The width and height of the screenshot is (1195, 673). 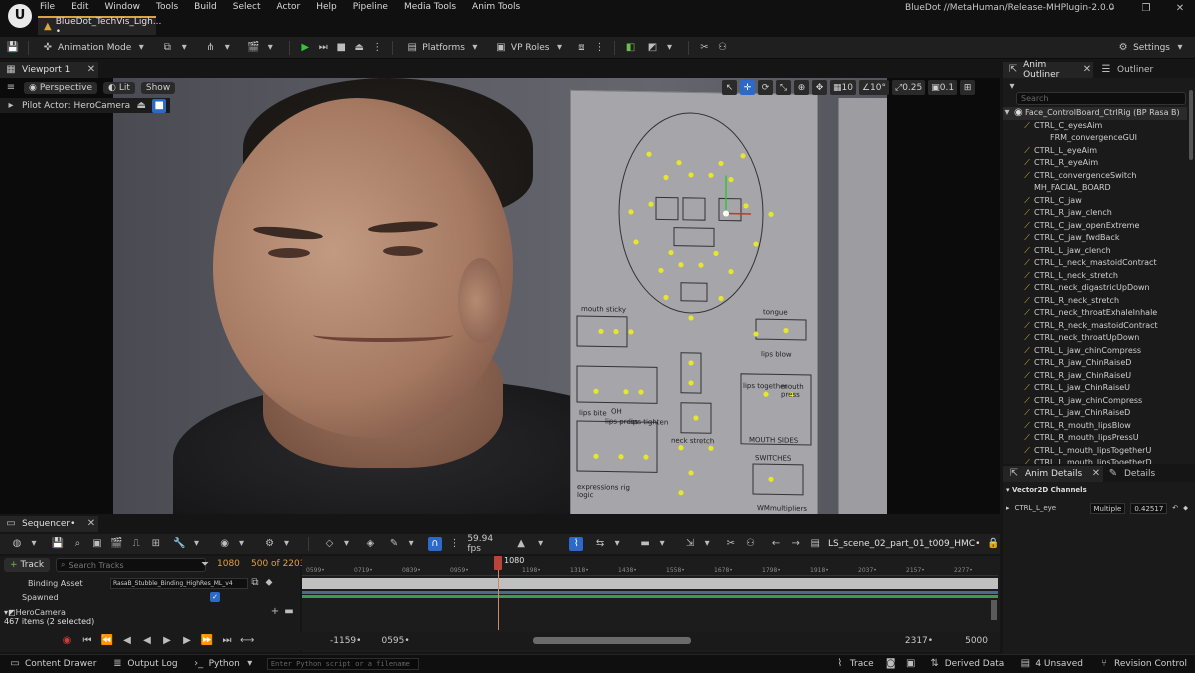 What do you see at coordinates (581, 48) in the screenshot?
I see `multi-user-icon: ⧈` at bounding box center [581, 48].